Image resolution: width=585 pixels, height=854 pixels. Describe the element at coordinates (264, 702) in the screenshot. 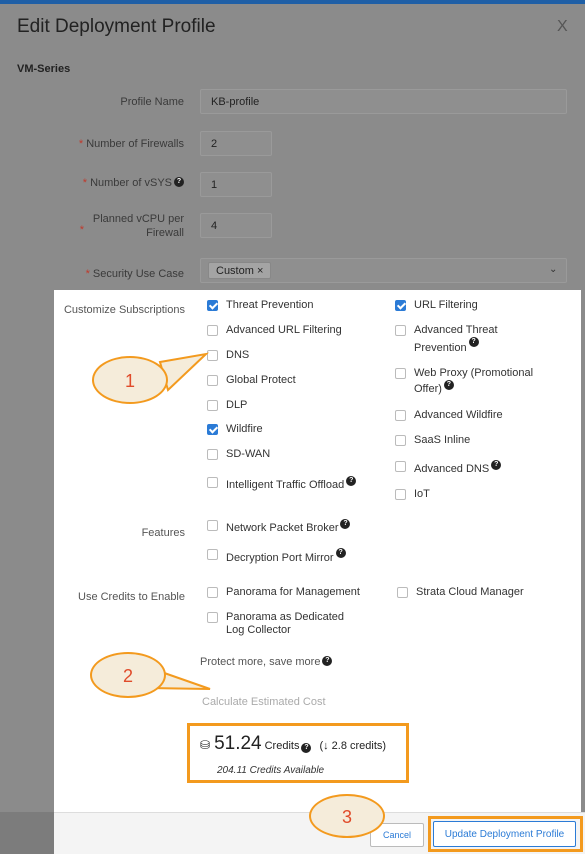

I see `calculate-cost-link: Calculate Estimated Cost` at that location.